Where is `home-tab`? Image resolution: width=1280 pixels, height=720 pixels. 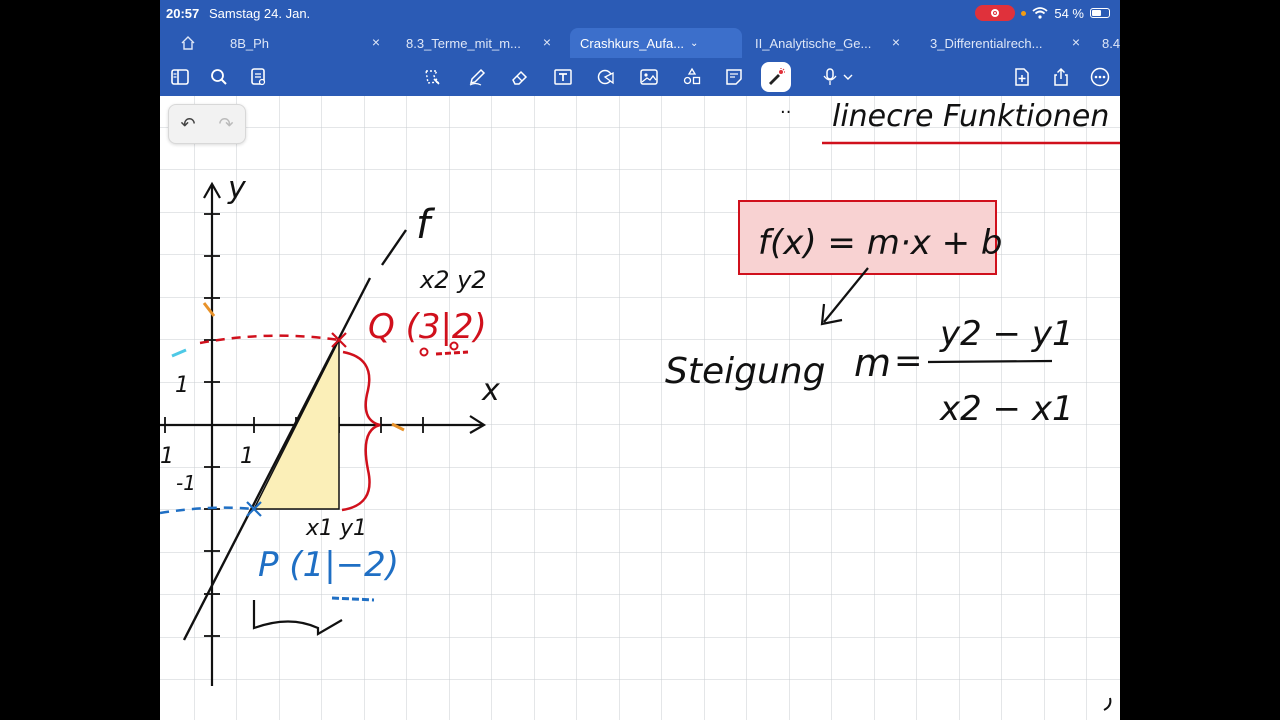
home-tab is located at coordinates (190, 43).